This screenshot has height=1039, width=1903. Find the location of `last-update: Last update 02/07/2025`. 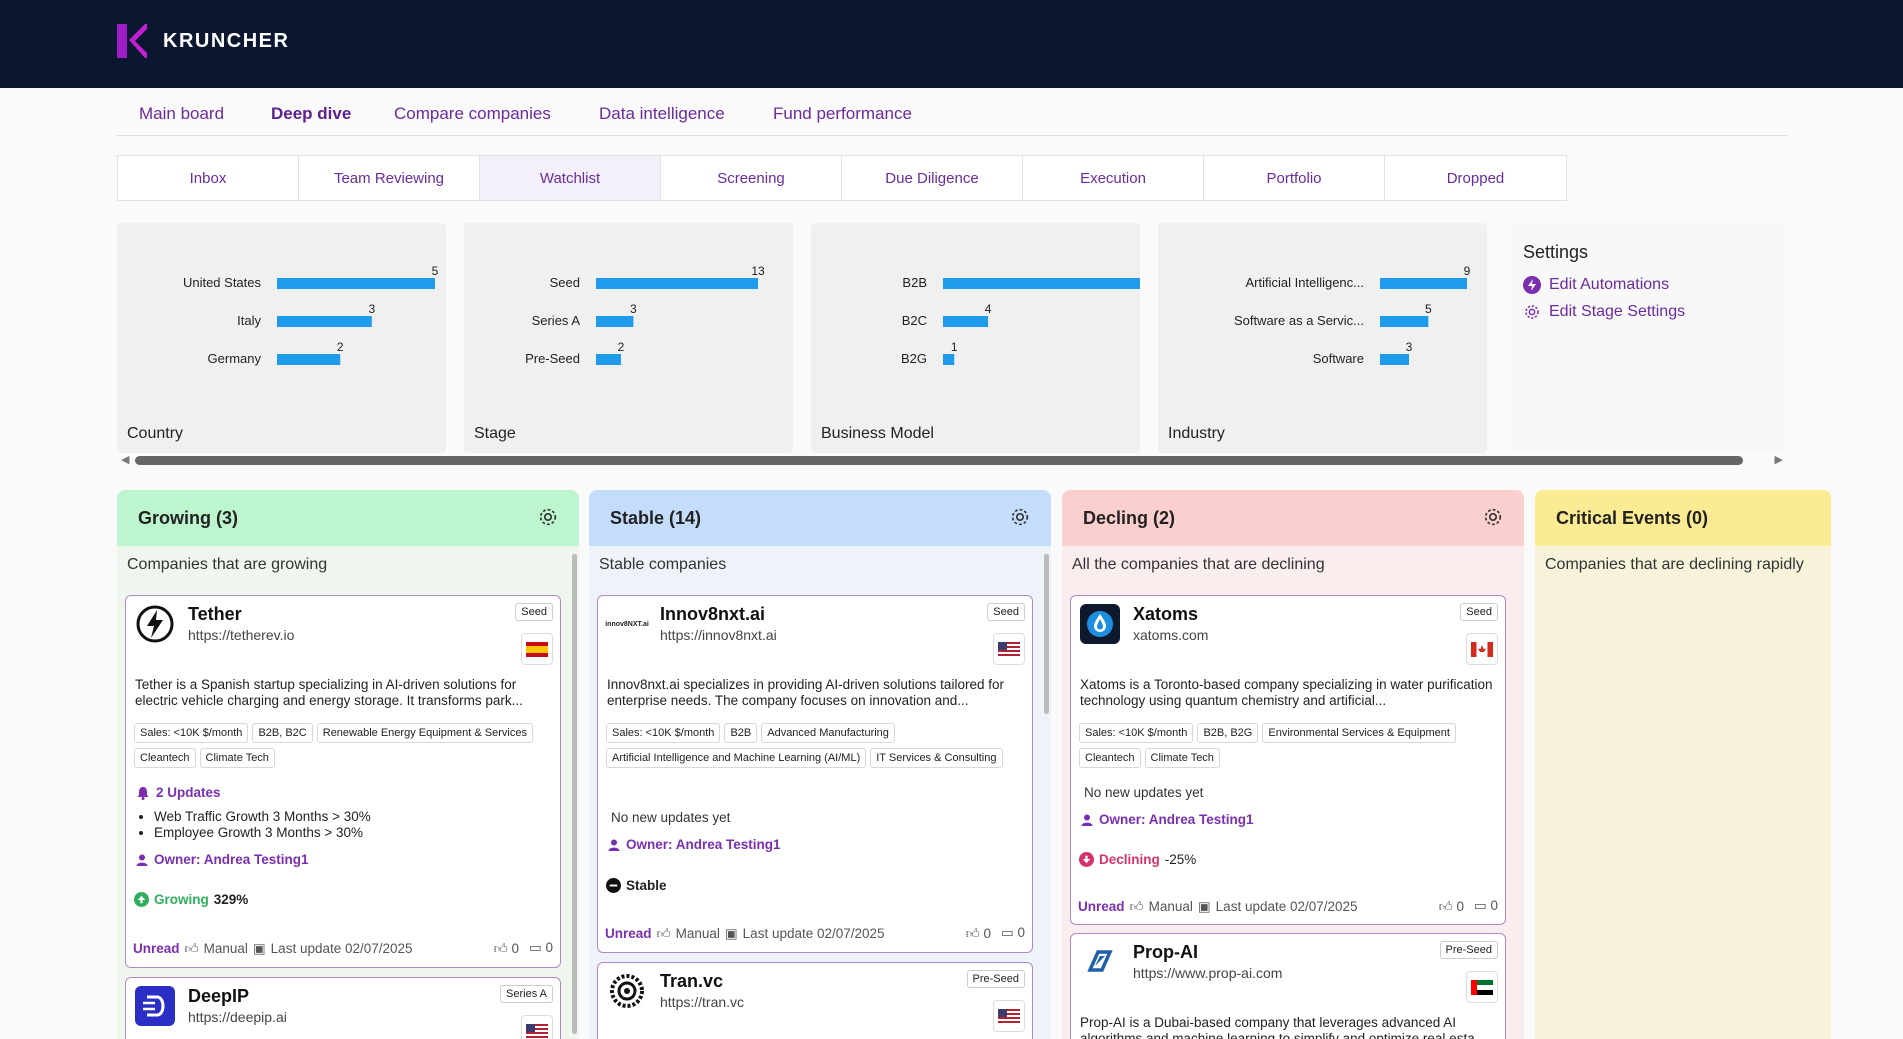

last-update: Last update 02/07/2025 is located at coordinates (341, 948).